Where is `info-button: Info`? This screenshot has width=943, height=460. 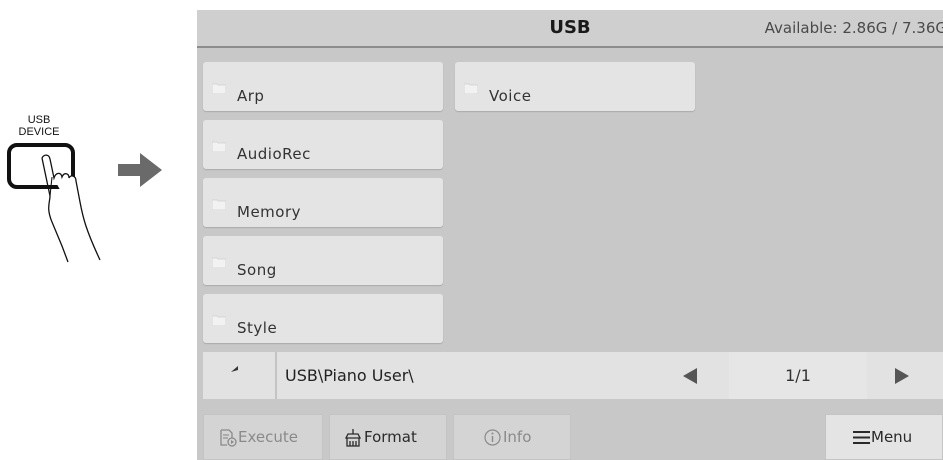 info-button: Info is located at coordinates (512, 437).